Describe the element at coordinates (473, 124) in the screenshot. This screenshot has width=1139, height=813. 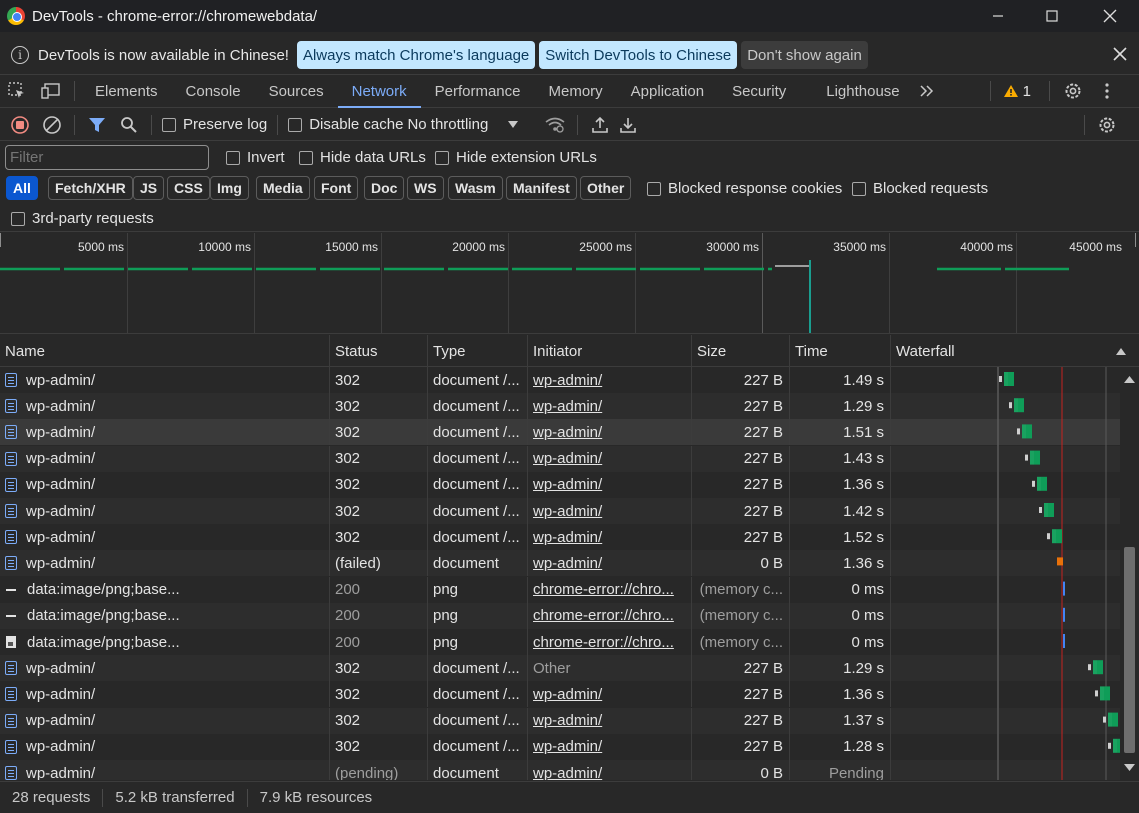
I see `throttling-select: No throttling` at that location.